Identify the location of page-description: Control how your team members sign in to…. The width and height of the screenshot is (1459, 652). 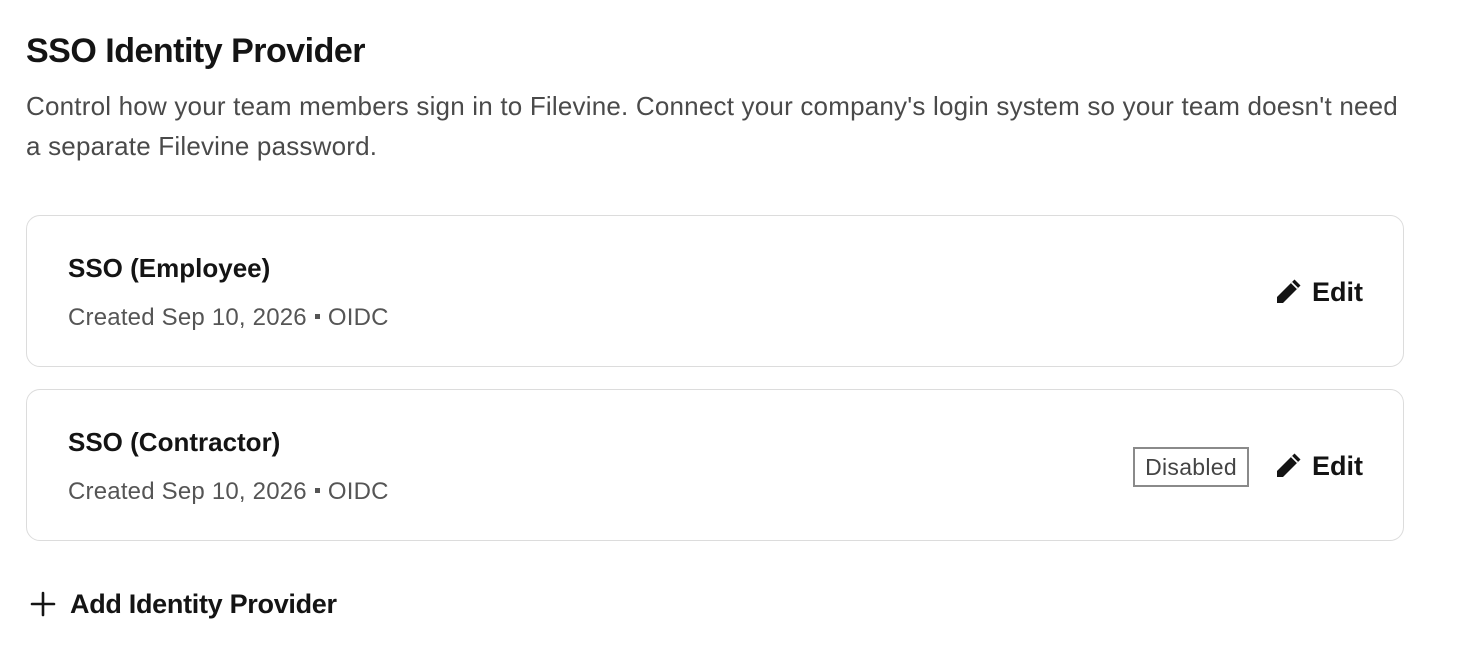
(712, 126).